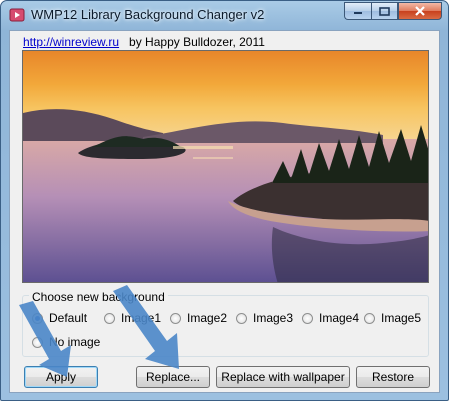 The width and height of the screenshot is (449, 401). I want to click on close-icon, so click(420, 11).